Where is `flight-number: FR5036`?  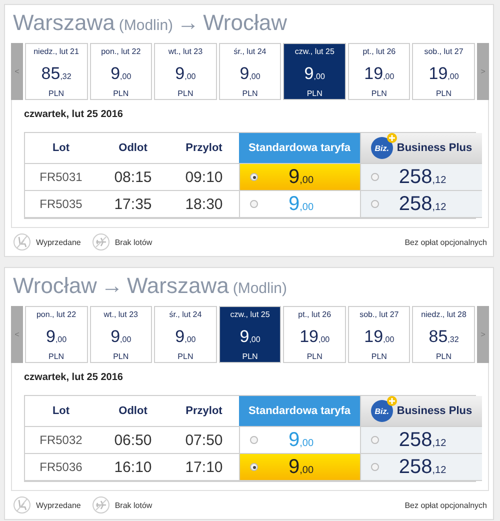 flight-number: FR5036 is located at coordinates (61, 467).